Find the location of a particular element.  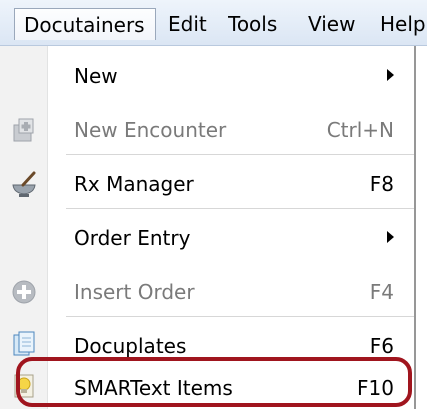

menu-border is located at coordinates (415, 227).